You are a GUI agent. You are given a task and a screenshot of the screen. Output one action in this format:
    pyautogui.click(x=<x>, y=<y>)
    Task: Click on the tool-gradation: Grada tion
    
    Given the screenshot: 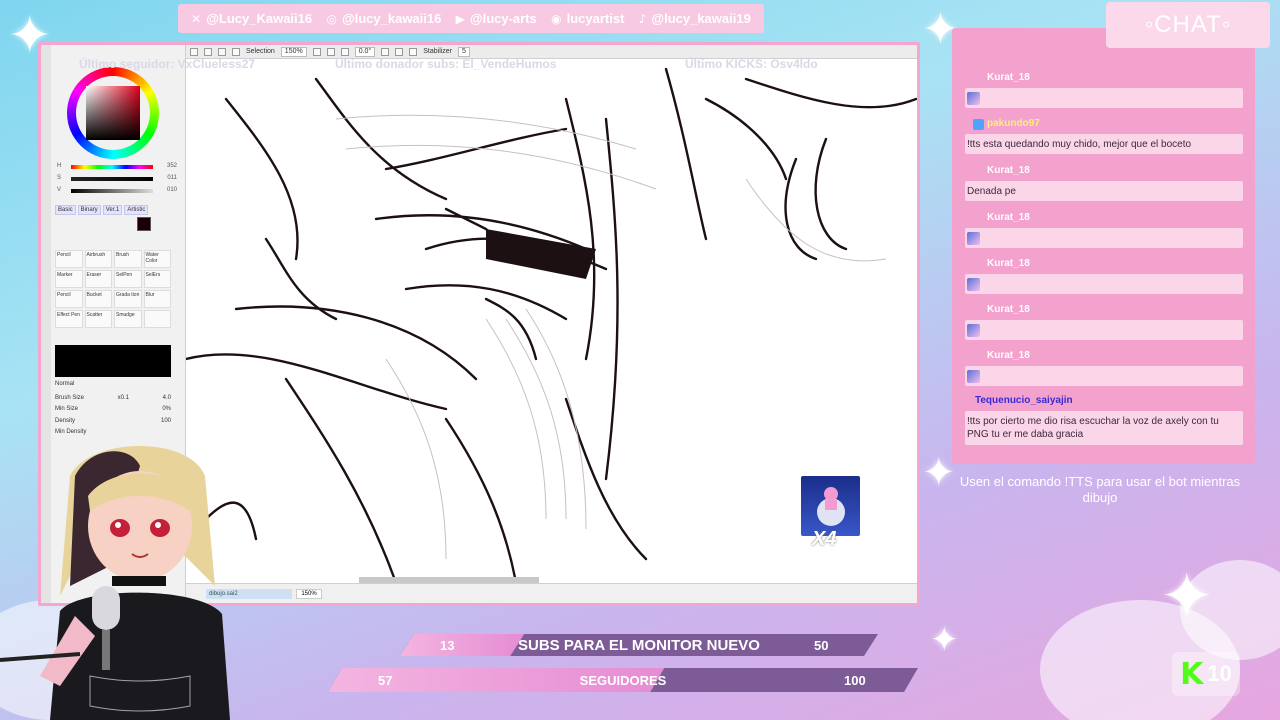 What is the action you would take?
    pyautogui.click(x=128, y=299)
    